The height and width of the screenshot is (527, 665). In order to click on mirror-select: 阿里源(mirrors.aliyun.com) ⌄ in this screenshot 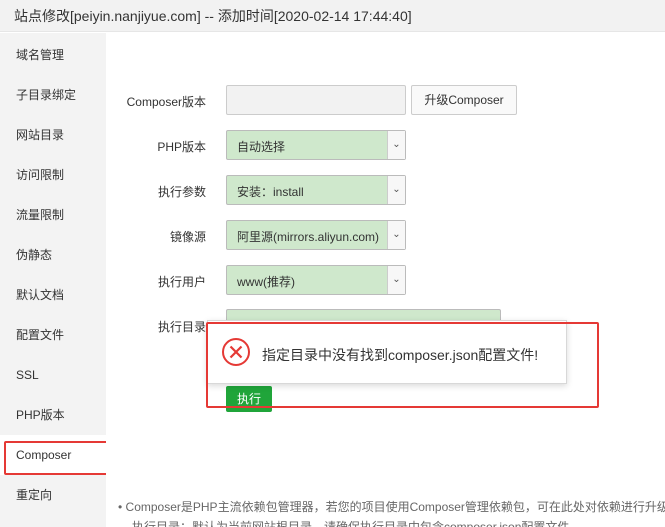, I will do `click(316, 235)`.